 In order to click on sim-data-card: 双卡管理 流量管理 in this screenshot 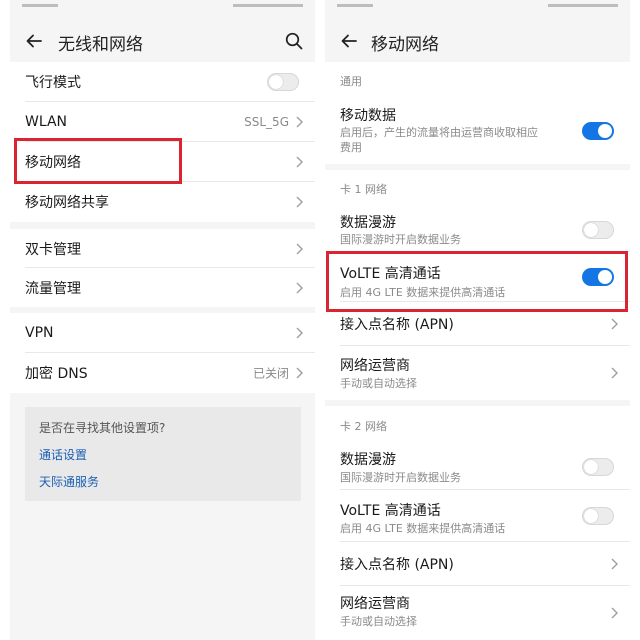, I will do `click(162, 268)`.